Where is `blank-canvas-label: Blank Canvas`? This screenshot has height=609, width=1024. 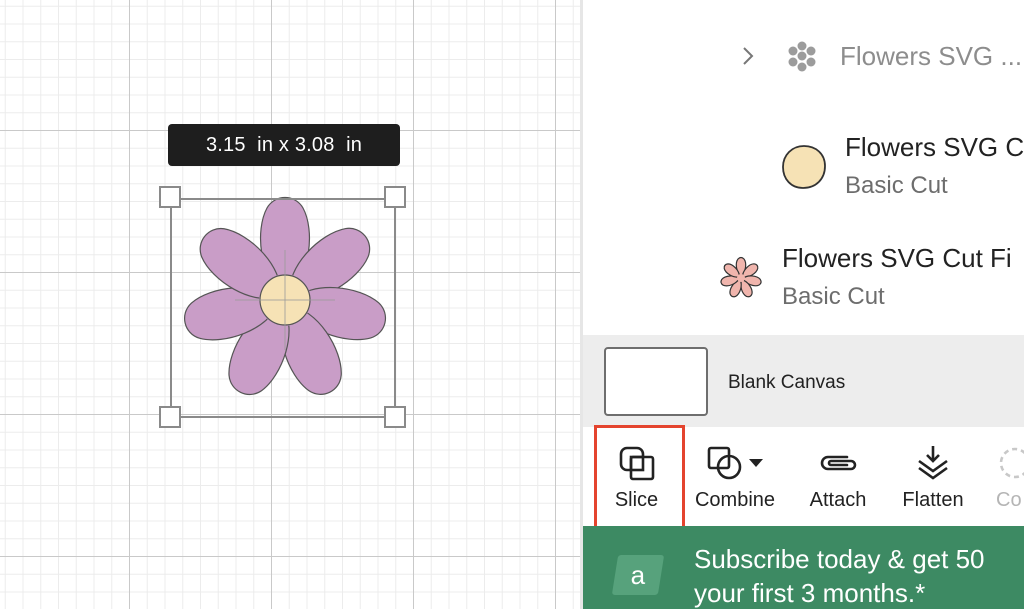 blank-canvas-label: Blank Canvas is located at coordinates (787, 382).